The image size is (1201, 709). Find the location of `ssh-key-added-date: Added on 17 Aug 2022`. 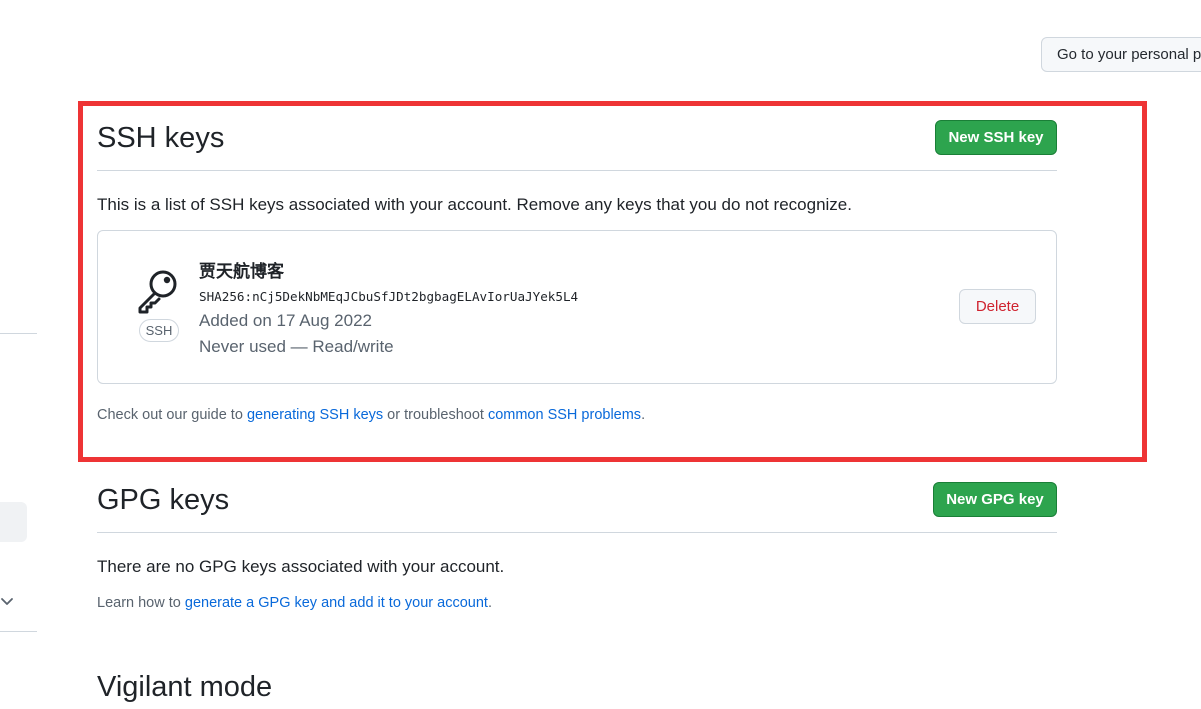

ssh-key-added-date: Added on 17 Aug 2022 is located at coordinates (285, 320).